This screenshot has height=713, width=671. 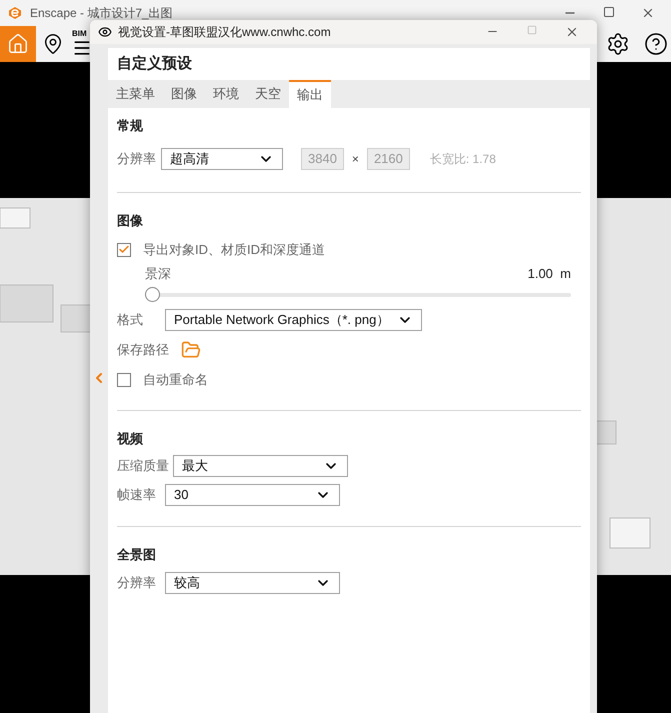 I want to click on dropdown: 最大, so click(x=260, y=466).